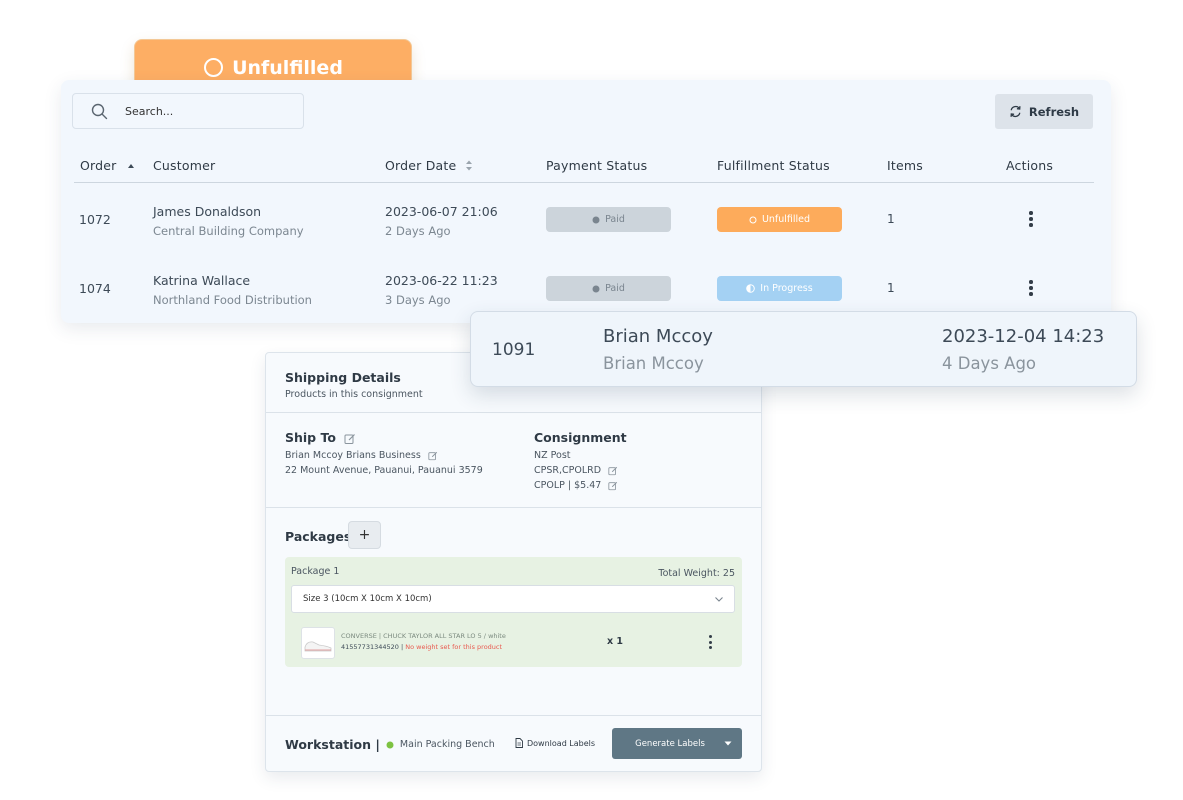 The height and width of the screenshot is (800, 1183). What do you see at coordinates (469, 165) in the screenshot?
I see `sort-icon` at bounding box center [469, 165].